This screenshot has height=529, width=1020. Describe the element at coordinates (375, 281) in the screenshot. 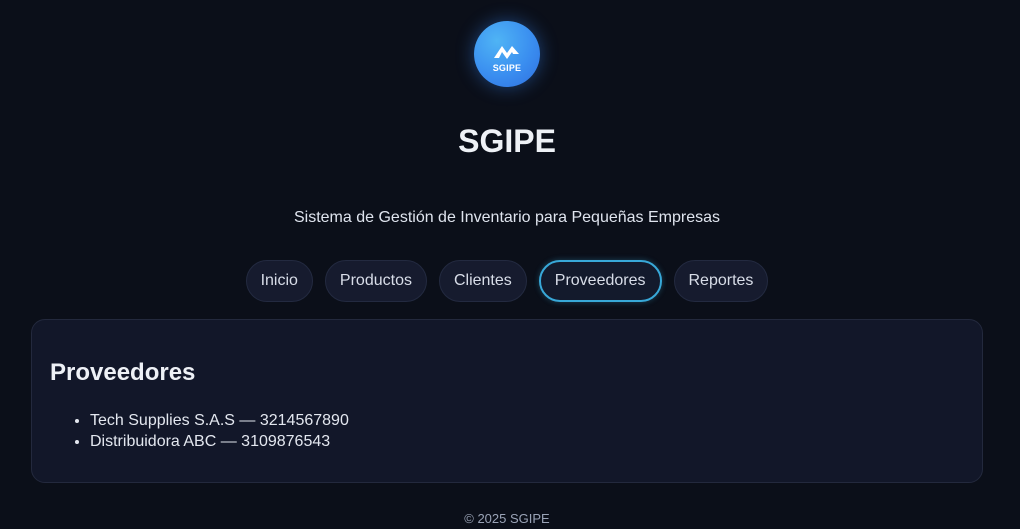

I see `tab-productos: Productos` at that location.